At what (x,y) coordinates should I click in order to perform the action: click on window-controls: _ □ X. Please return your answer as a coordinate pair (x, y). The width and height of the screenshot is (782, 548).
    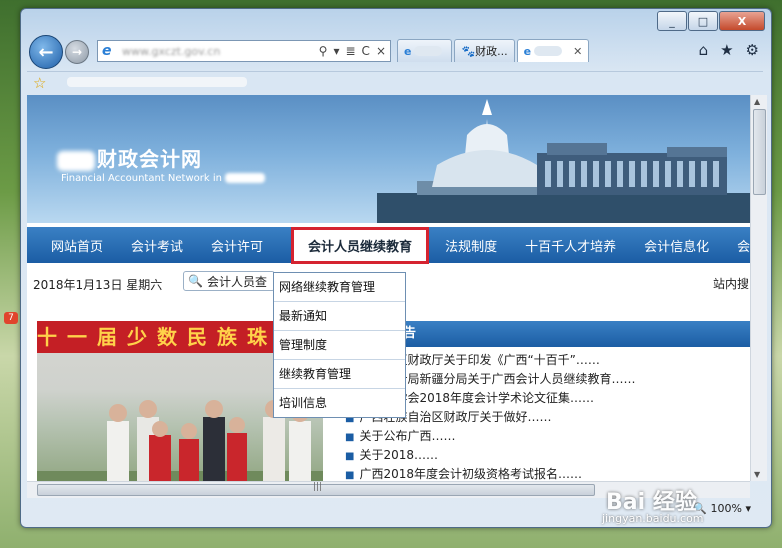
    Looking at the image, I should click on (710, 21).